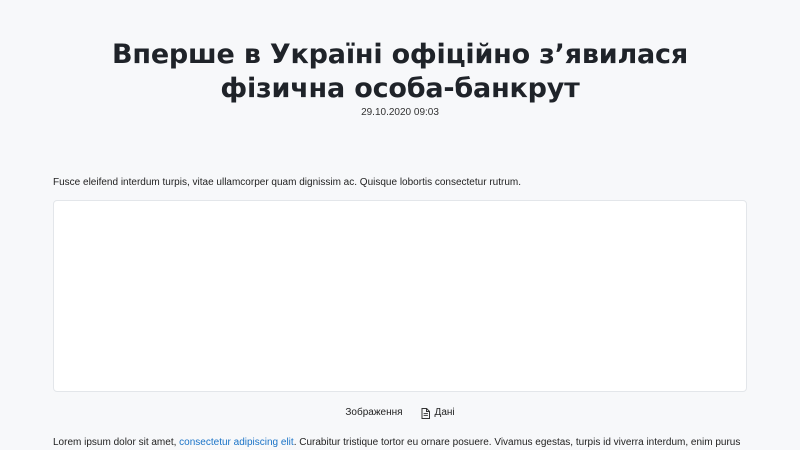  I want to click on tab-image: Зображення, so click(373, 413).